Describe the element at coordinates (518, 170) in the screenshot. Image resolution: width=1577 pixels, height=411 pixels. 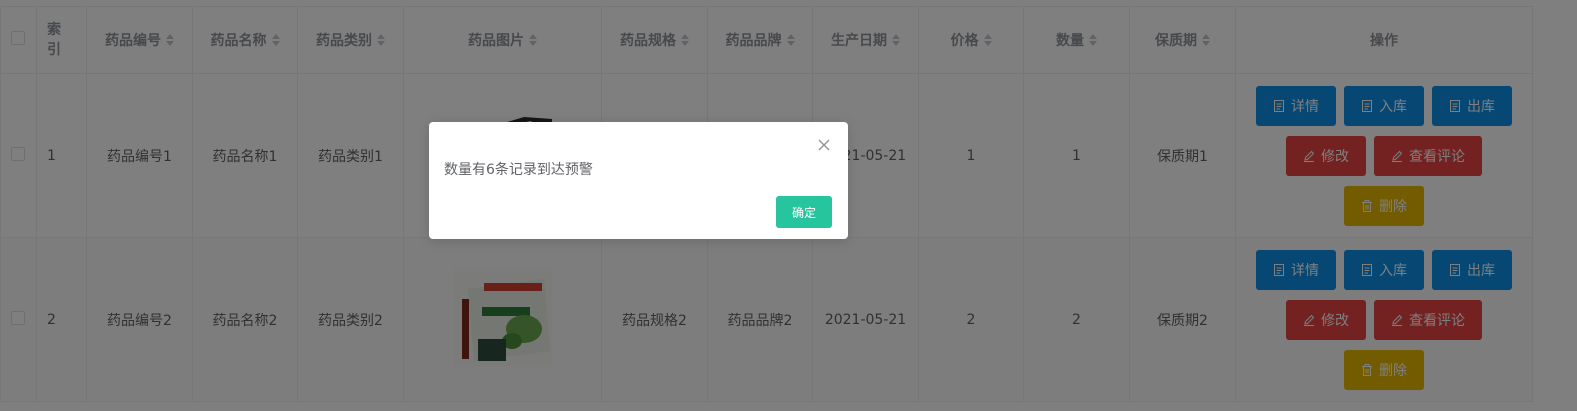
I see `dialog-message: 数量有6条记录到达预警` at that location.